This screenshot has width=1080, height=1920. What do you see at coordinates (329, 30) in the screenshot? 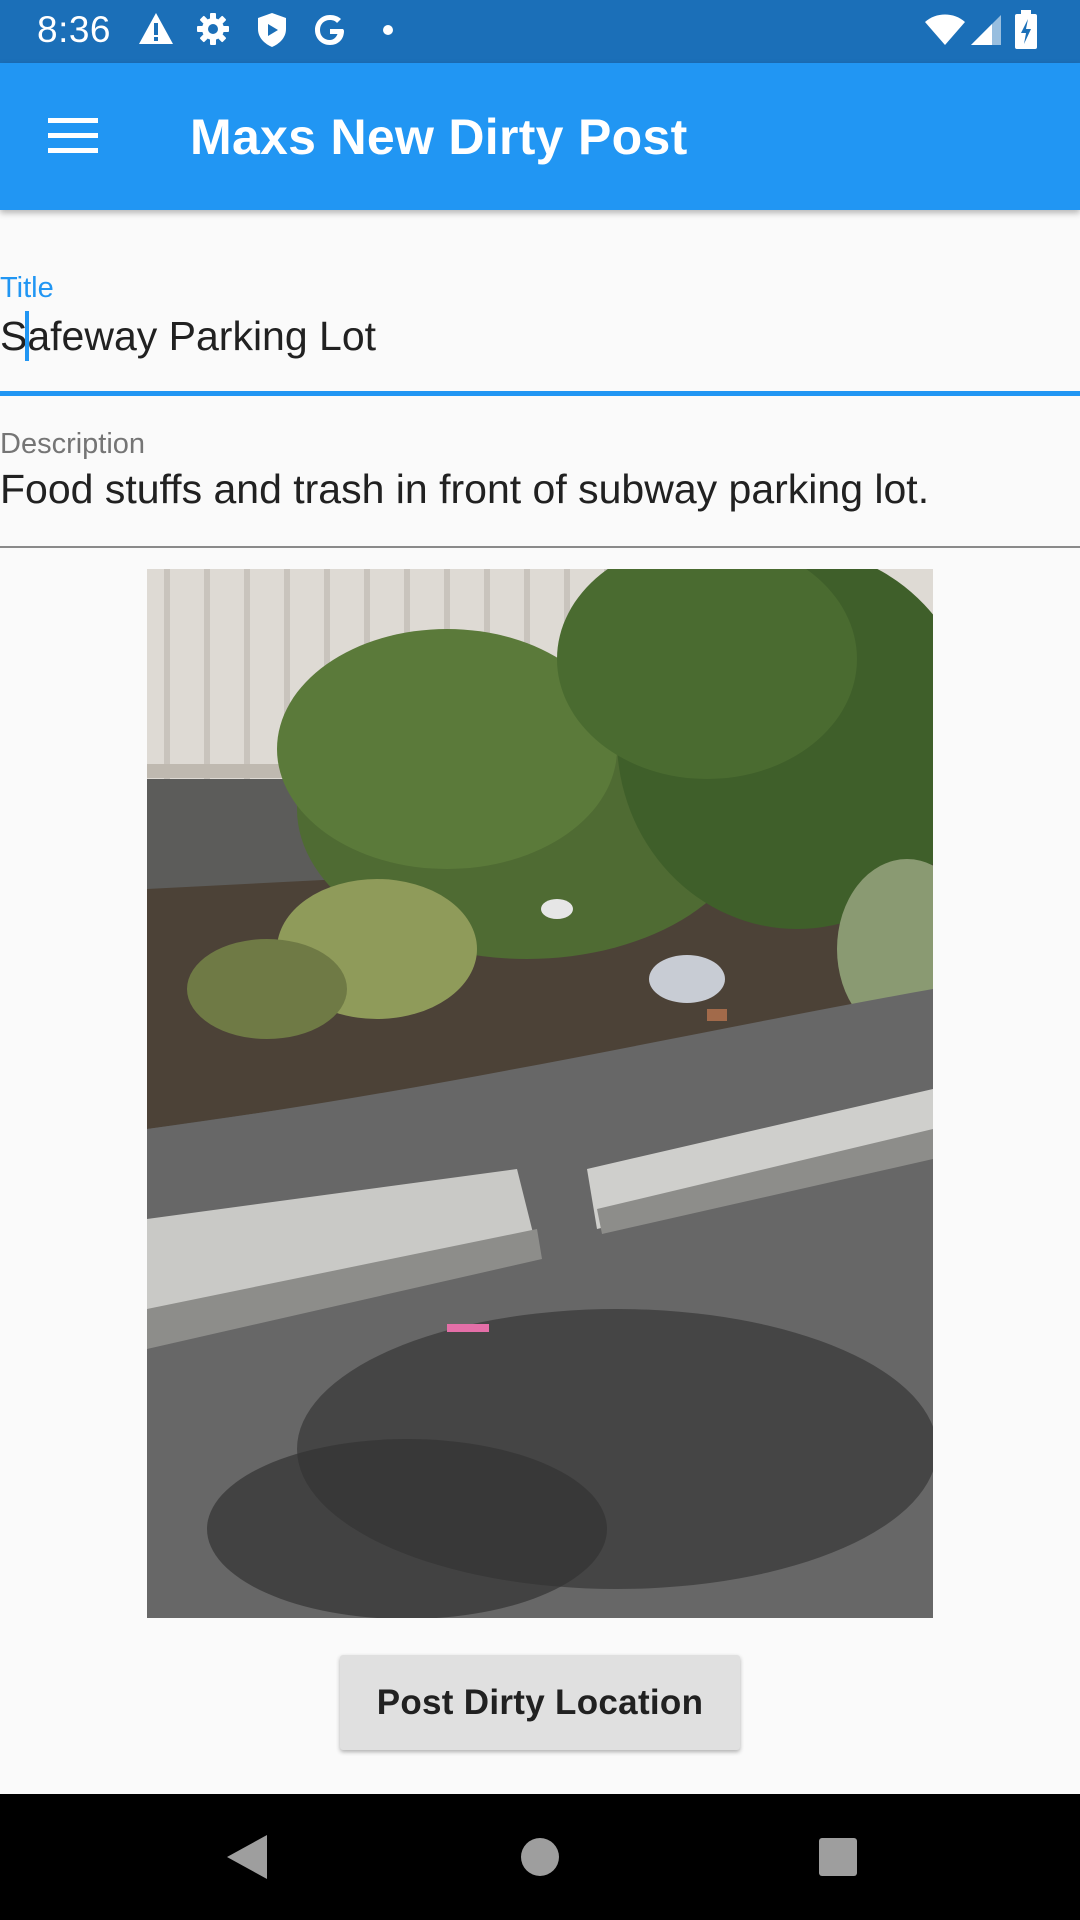
I see `google-g-icon` at bounding box center [329, 30].